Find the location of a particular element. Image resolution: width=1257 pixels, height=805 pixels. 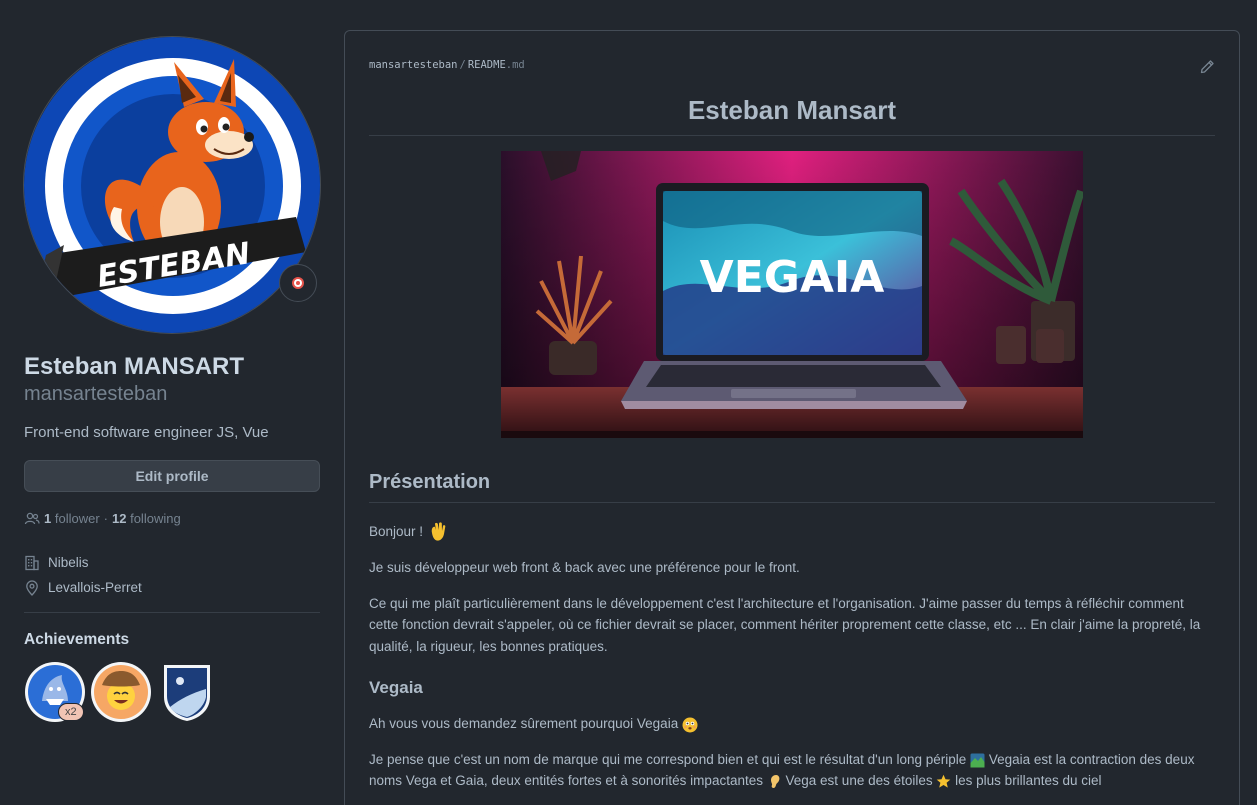

greeting-text: Bonjour ! is located at coordinates (396, 531).